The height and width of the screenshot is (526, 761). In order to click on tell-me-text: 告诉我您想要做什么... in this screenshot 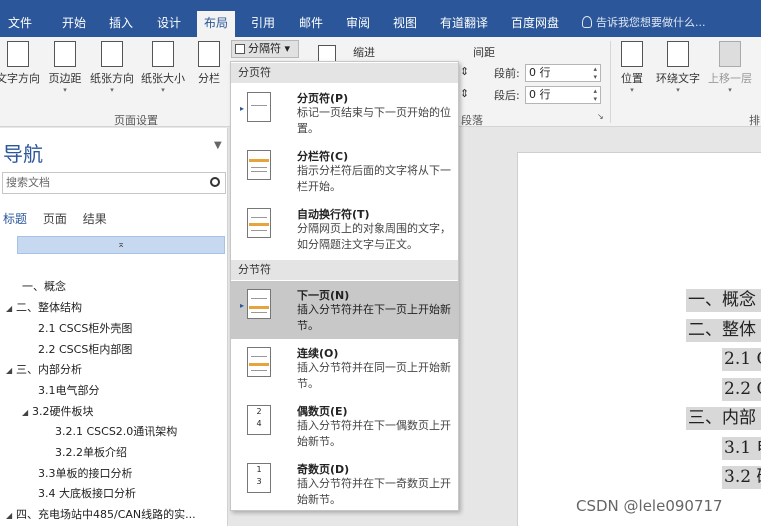, I will do `click(651, 22)`.